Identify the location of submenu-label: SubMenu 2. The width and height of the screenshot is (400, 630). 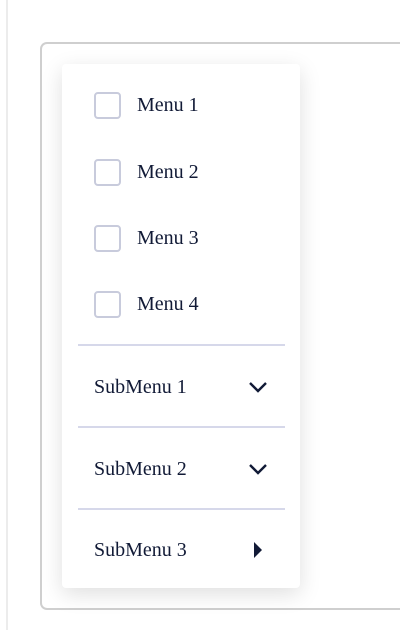
(140, 468).